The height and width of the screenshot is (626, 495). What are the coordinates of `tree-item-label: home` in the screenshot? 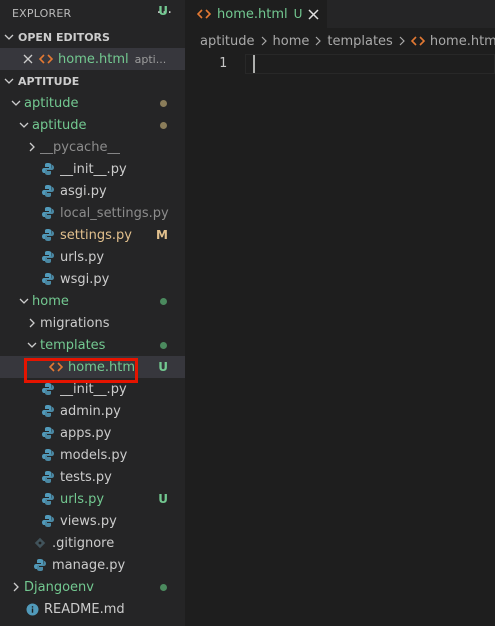 It's located at (50, 301).